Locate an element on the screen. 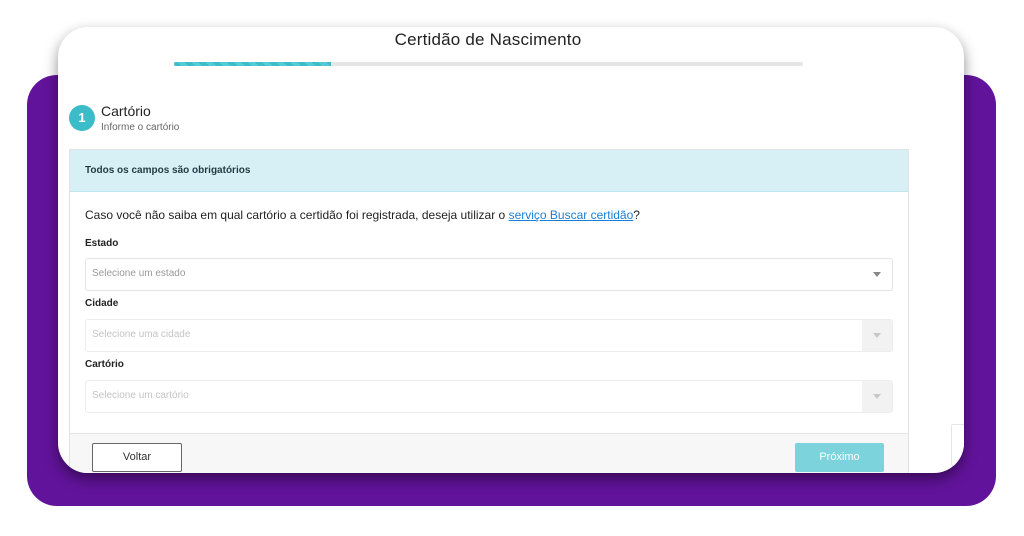 The height and width of the screenshot is (536, 1024). next-button: Próximo is located at coordinates (839, 457).